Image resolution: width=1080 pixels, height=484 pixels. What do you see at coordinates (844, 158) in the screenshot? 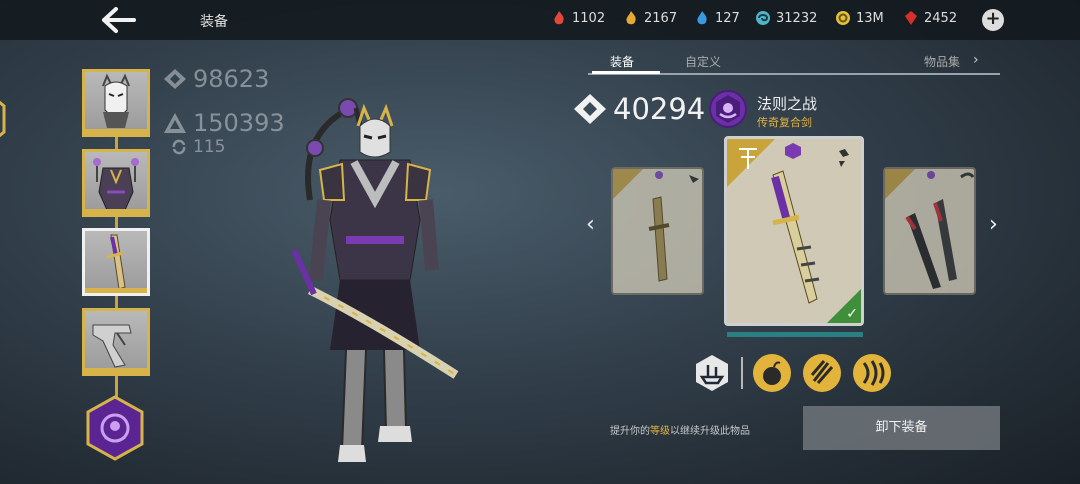
I see `shuriken-icon` at bounding box center [844, 158].